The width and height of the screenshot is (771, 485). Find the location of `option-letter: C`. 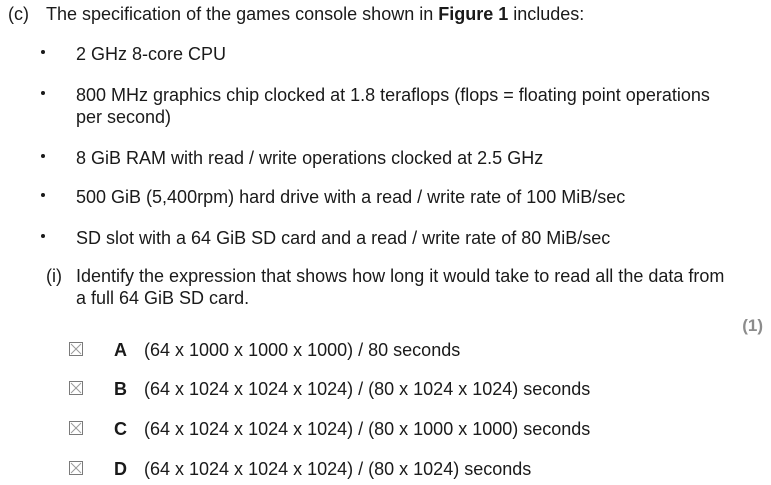

option-letter: C is located at coordinates (120, 429).